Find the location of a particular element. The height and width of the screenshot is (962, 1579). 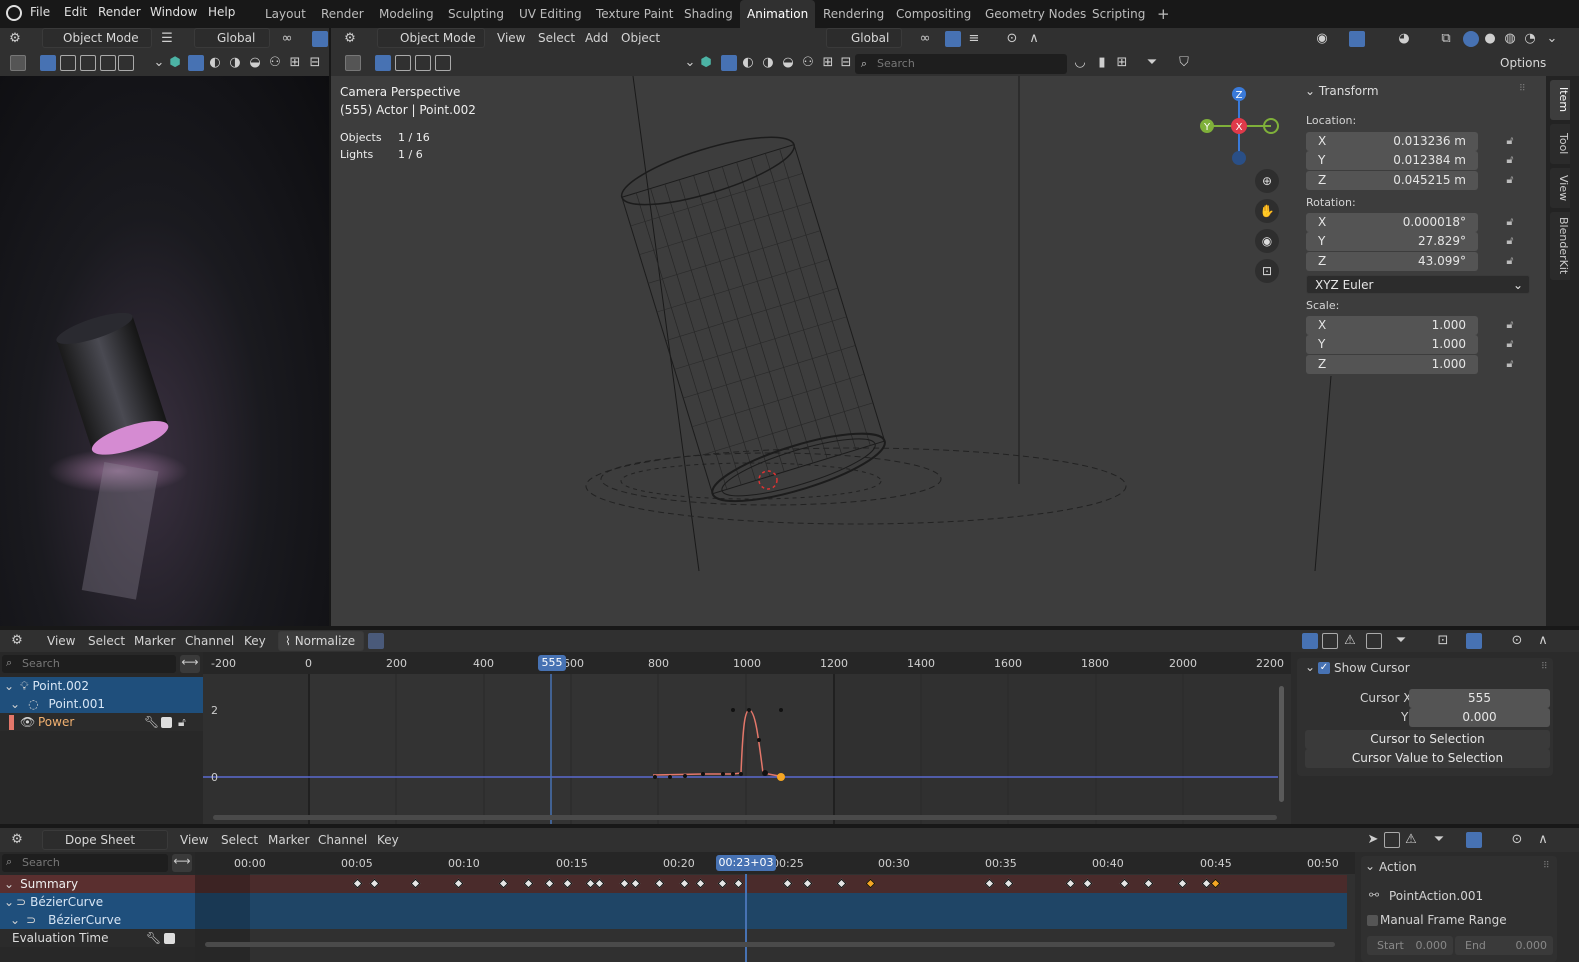

eval-wrench-icon: 🔧︎ is located at coordinates (153, 938).